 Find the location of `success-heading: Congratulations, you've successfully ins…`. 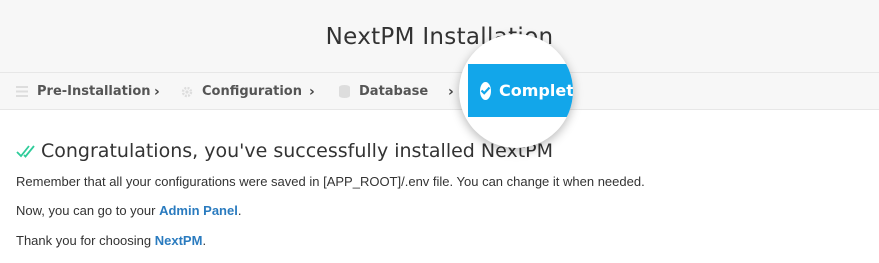

success-heading: Congratulations, you've successfully ins… is located at coordinates (441, 151).